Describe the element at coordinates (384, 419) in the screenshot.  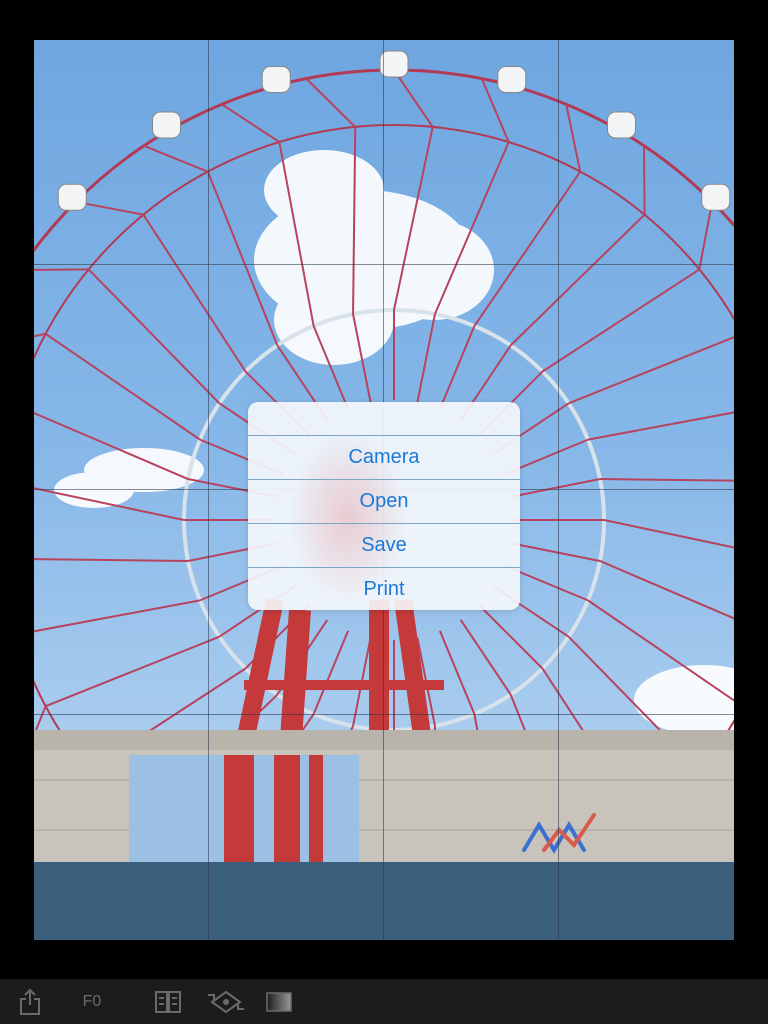
I see `menu-header` at that location.